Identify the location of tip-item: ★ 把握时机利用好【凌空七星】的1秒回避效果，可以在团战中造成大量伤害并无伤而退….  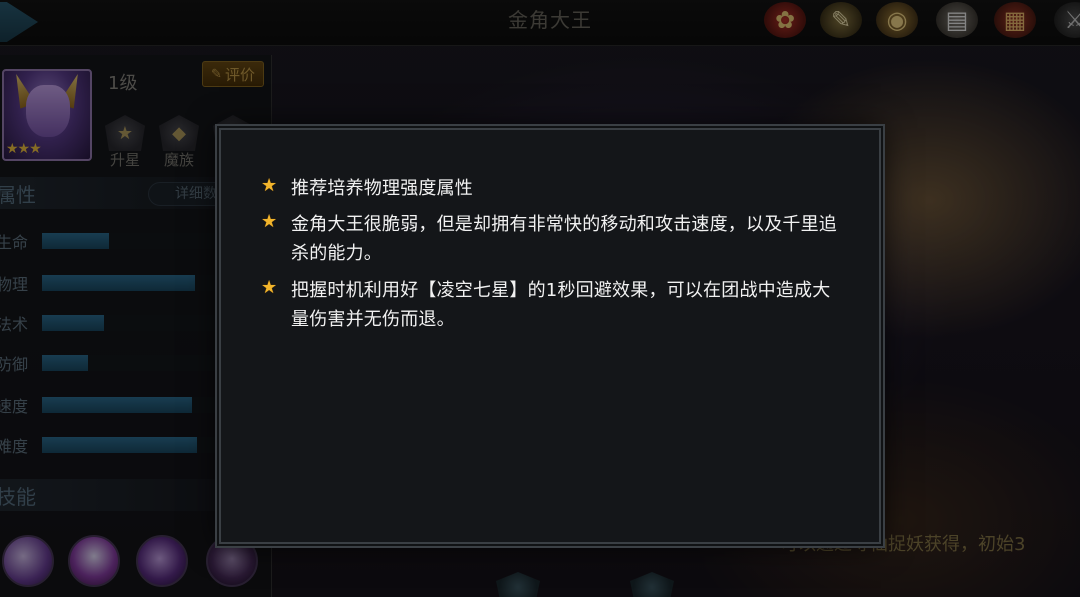
(550, 305).